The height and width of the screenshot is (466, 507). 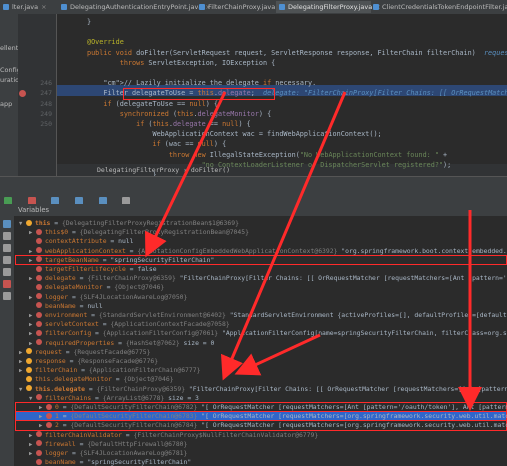 What do you see at coordinates (85, 250) in the screenshot?
I see `variable-name: webApplicationContext` at bounding box center [85, 250].